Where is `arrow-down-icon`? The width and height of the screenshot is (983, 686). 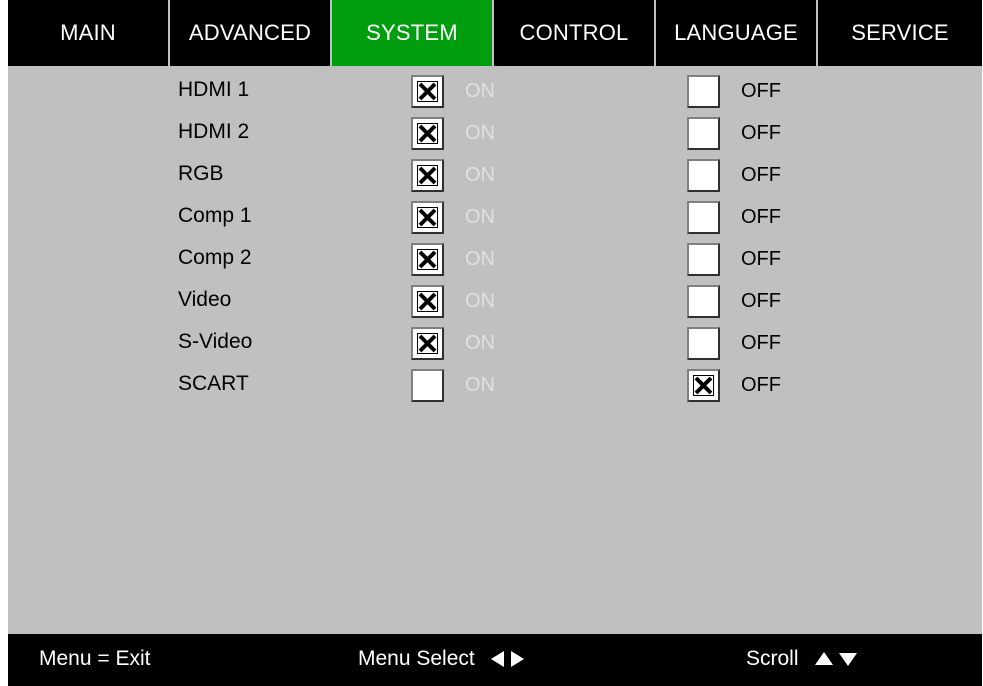 arrow-down-icon is located at coordinates (847, 659).